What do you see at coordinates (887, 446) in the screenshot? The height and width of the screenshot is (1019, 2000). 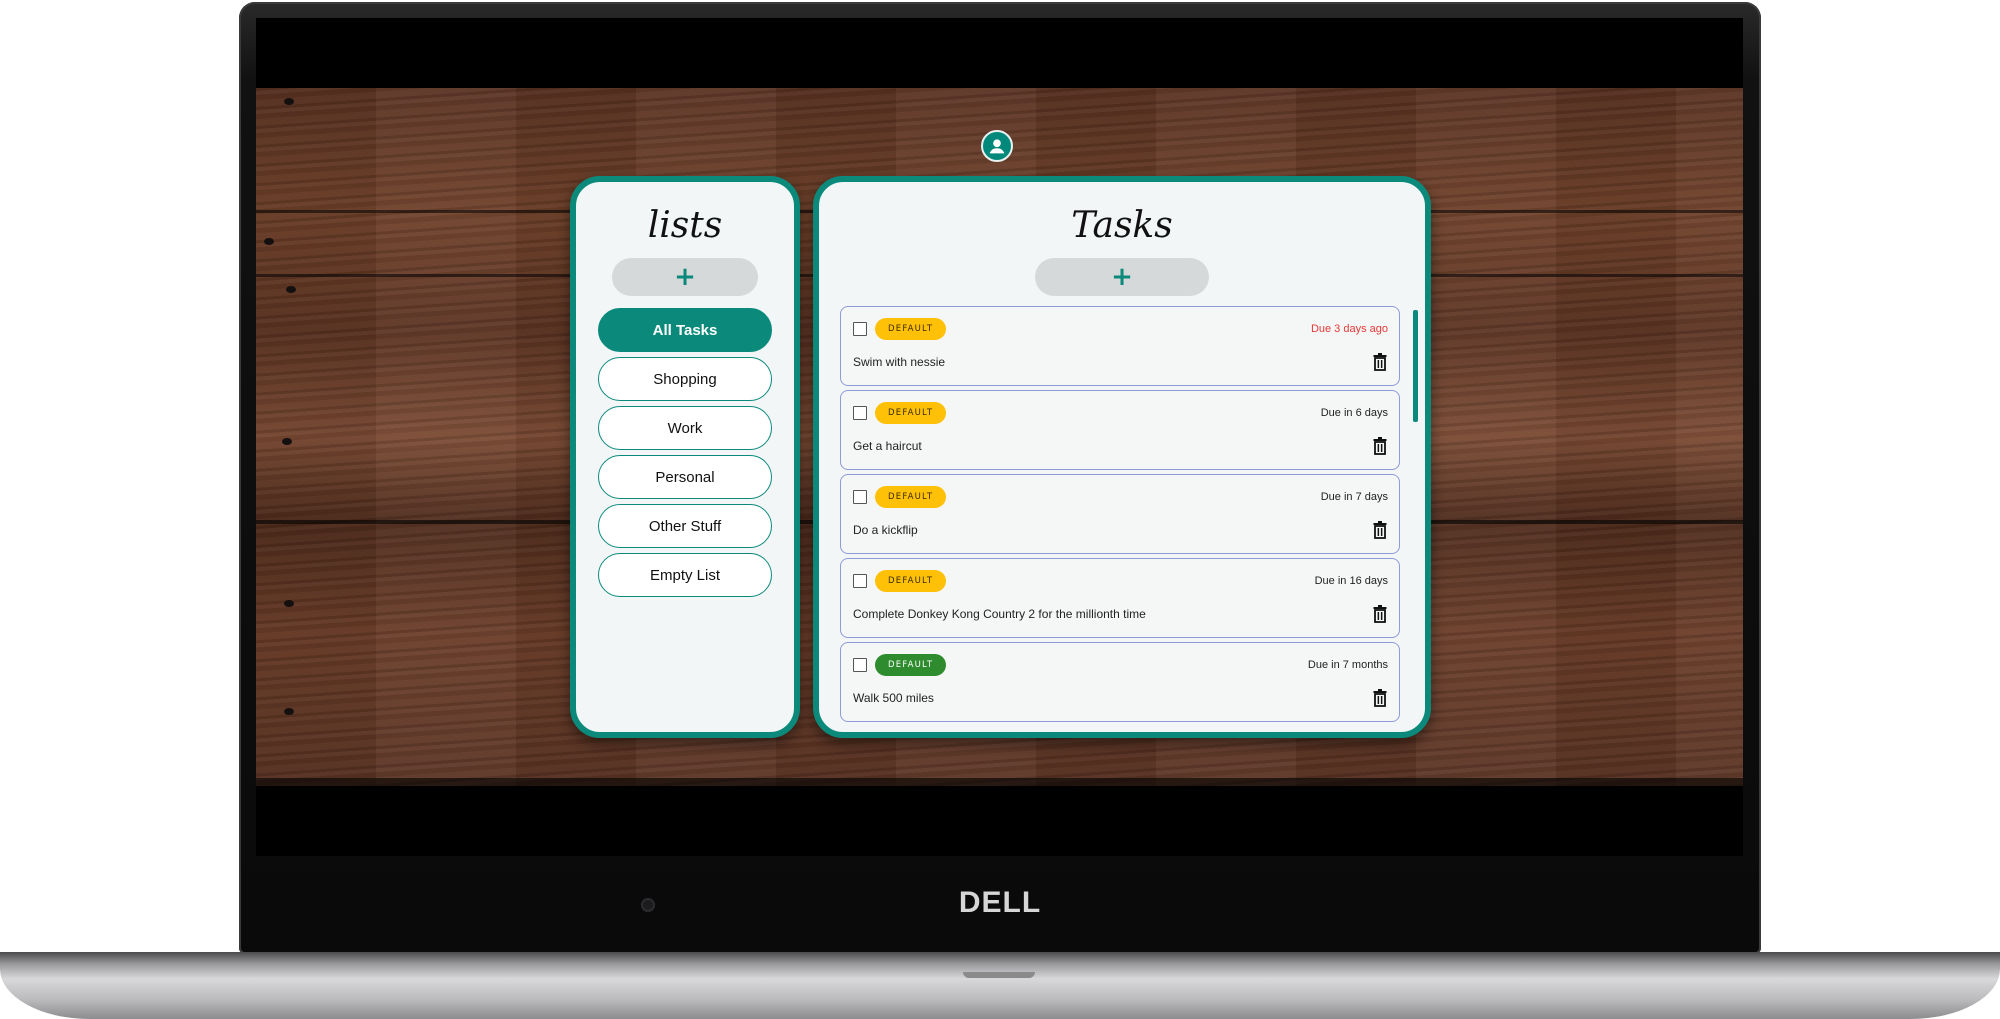 I see `task-title: Get a haircut` at bounding box center [887, 446].